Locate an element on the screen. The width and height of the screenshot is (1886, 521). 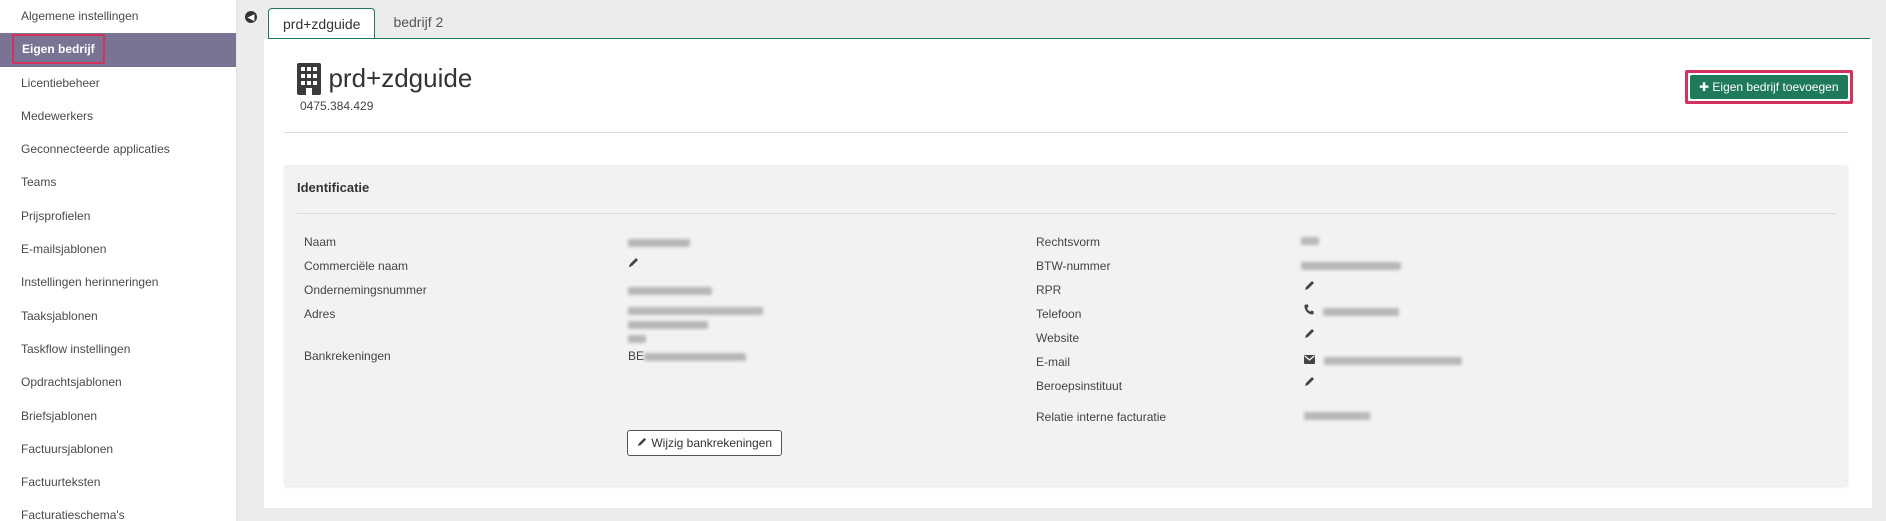
rpr-label: RPR is located at coordinates (1049, 290).